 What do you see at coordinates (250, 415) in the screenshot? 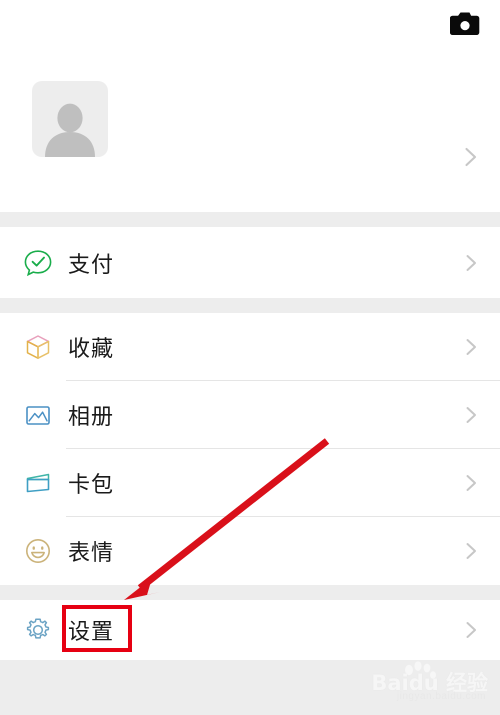
I see `list-item-album: 相册` at bounding box center [250, 415].